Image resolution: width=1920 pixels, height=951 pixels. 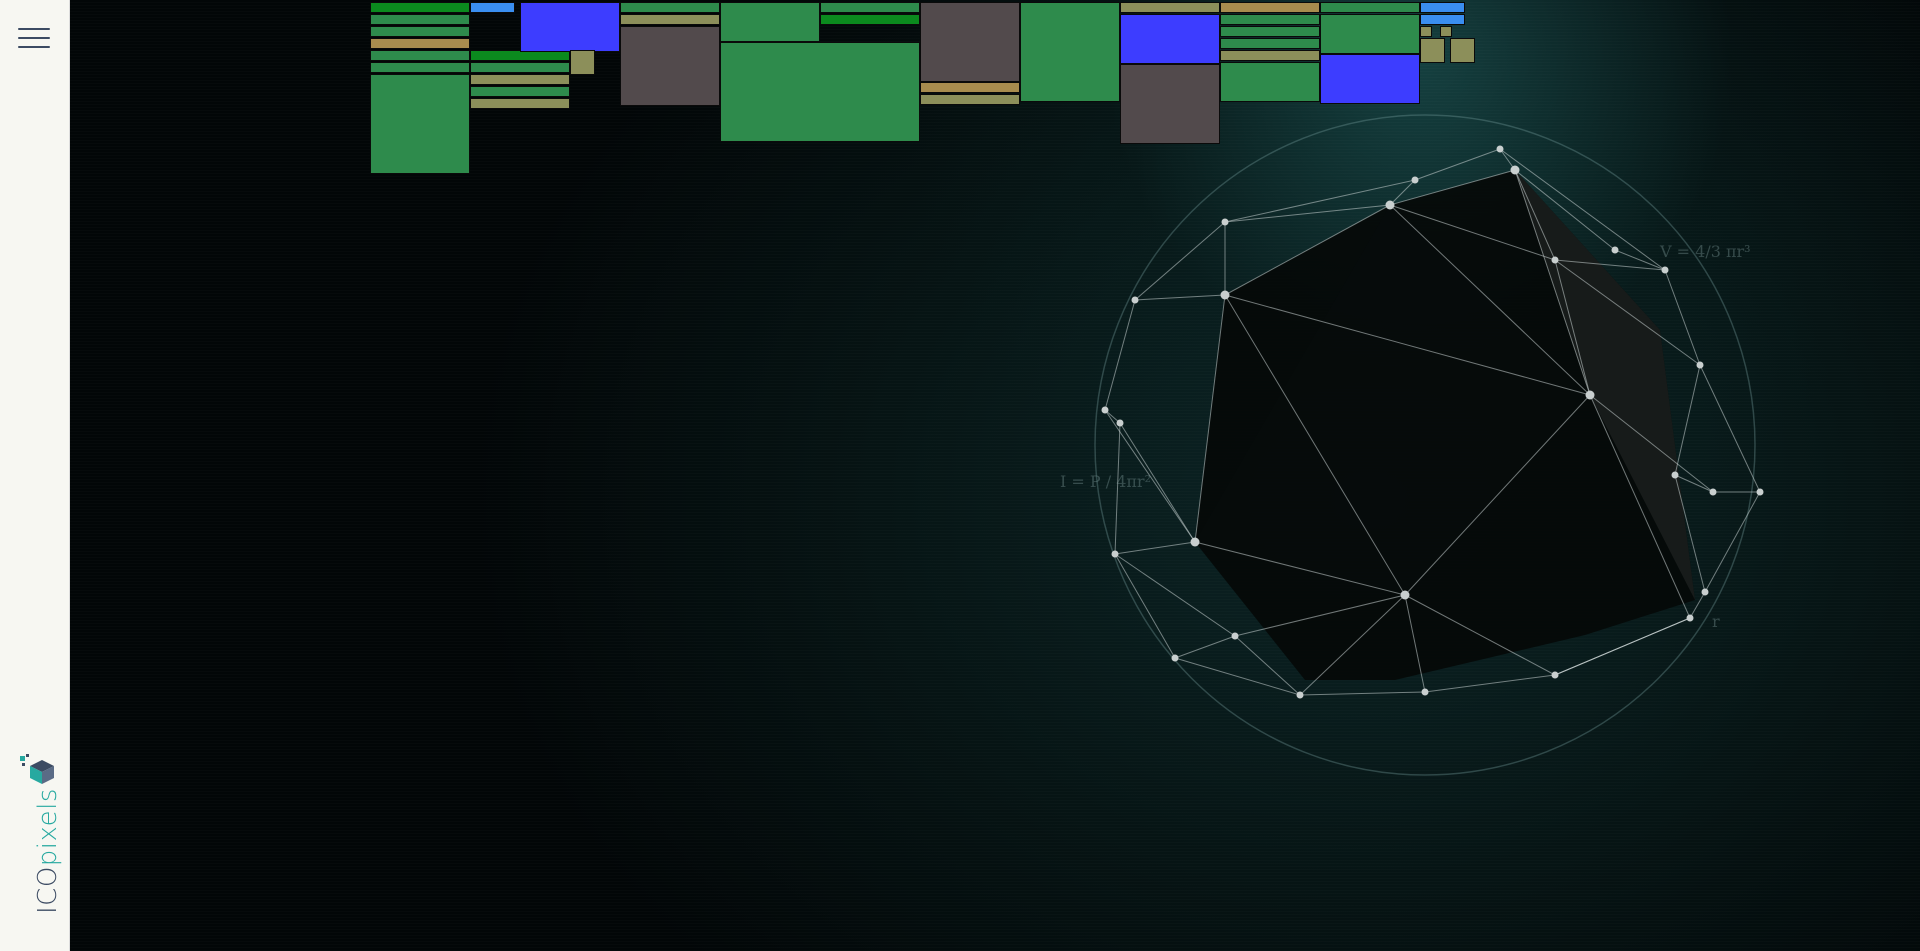 I want to click on radius-label: r, so click(x=1716, y=621).